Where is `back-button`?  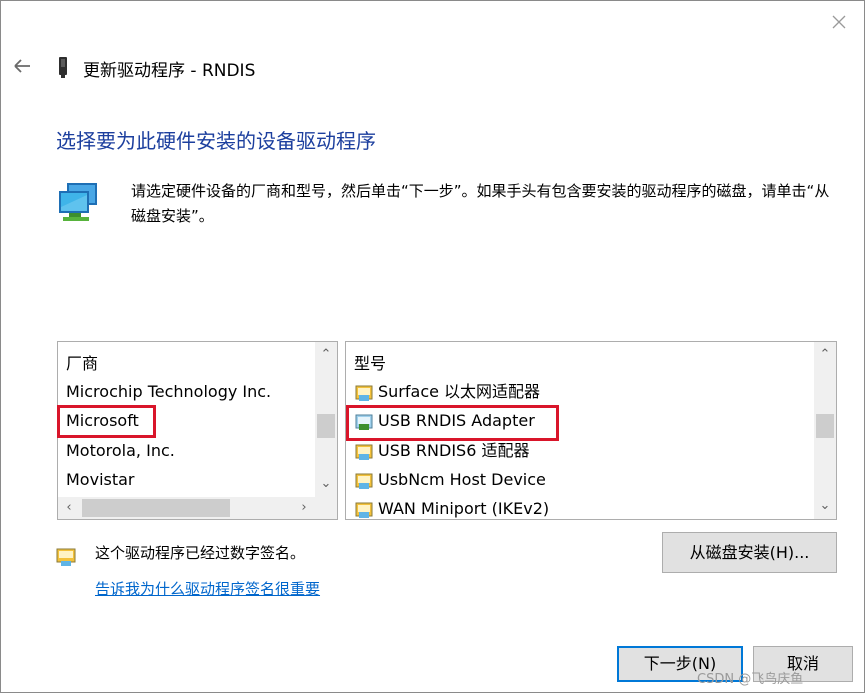 back-button is located at coordinates (22, 66).